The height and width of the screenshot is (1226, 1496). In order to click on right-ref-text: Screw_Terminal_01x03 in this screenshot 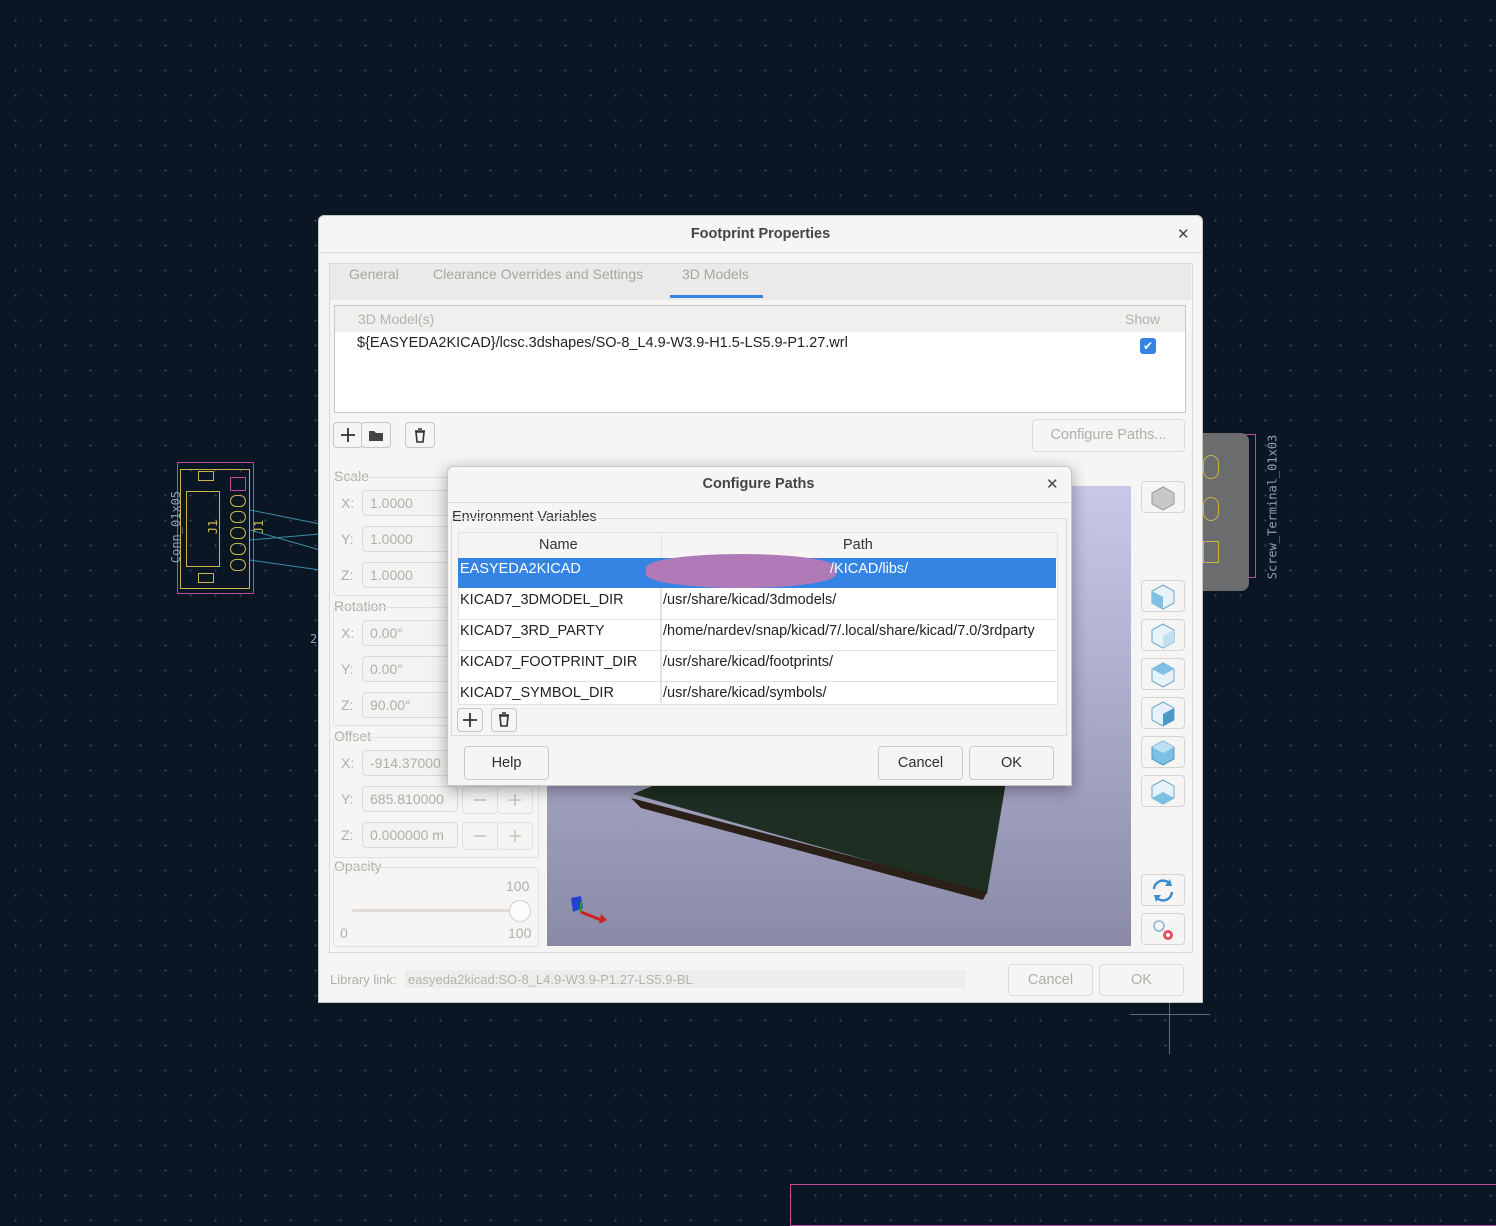, I will do `click(1272, 507)`.